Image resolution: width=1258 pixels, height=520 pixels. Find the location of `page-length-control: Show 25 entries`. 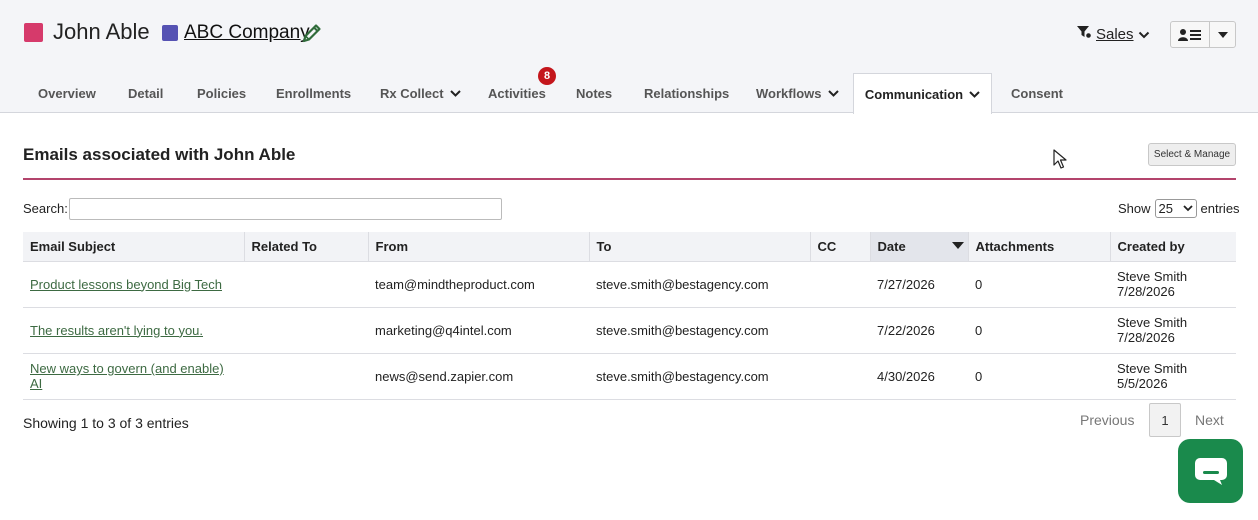

page-length-control: Show 25 entries is located at coordinates (1179, 208).